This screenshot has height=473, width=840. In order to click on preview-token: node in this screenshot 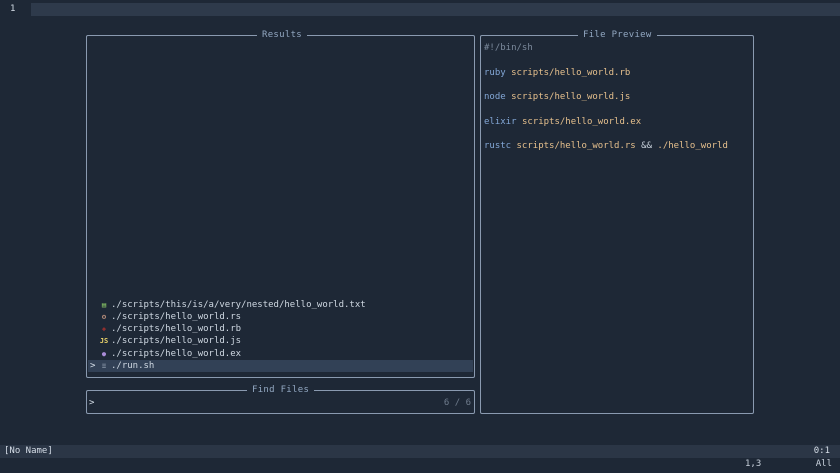, I will do `click(495, 97)`.